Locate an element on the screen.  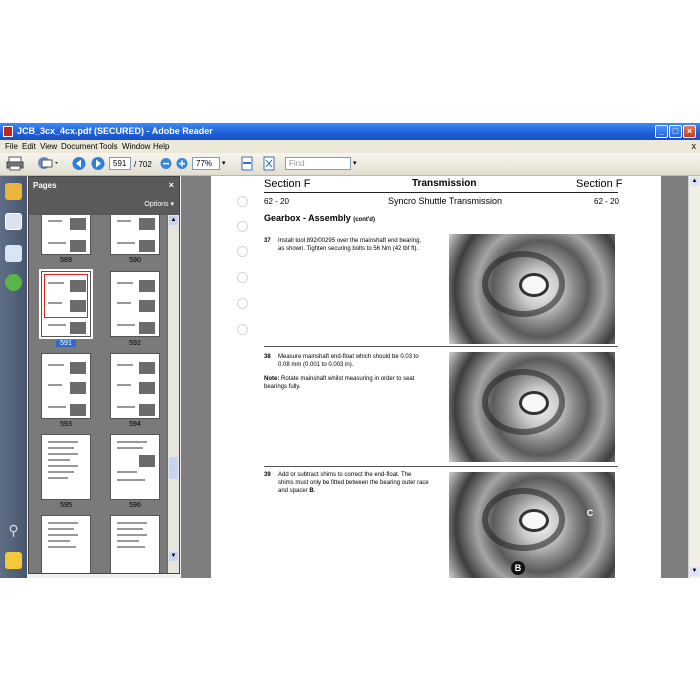
step-number: 38 is located at coordinates (267, 357).